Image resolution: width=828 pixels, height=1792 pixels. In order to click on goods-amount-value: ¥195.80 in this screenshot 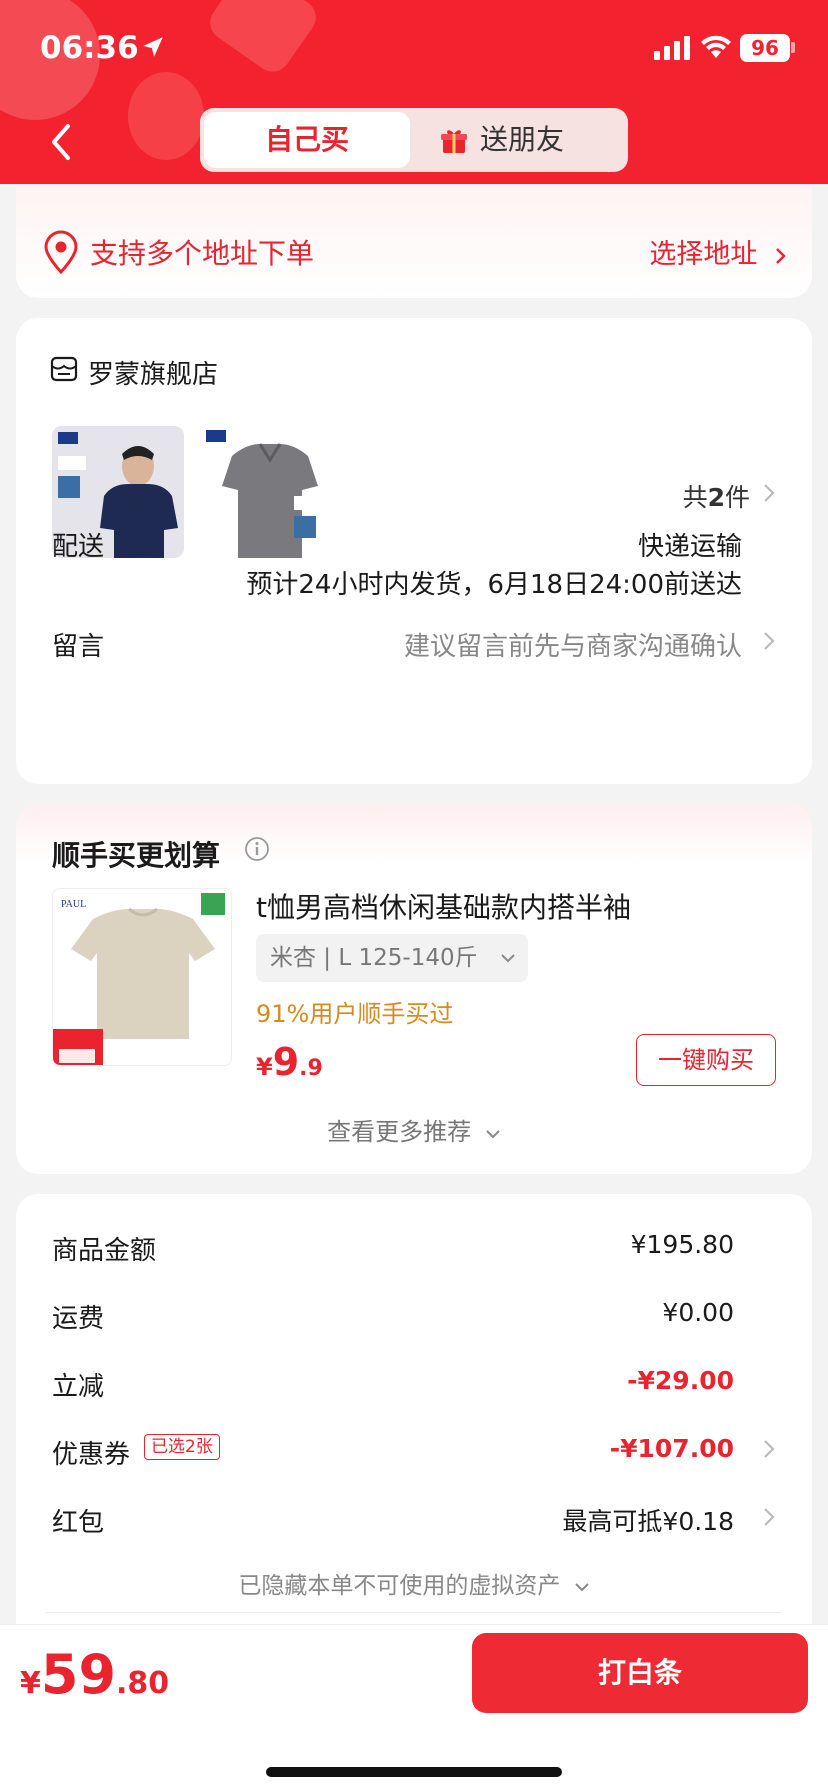, I will do `click(682, 1244)`.